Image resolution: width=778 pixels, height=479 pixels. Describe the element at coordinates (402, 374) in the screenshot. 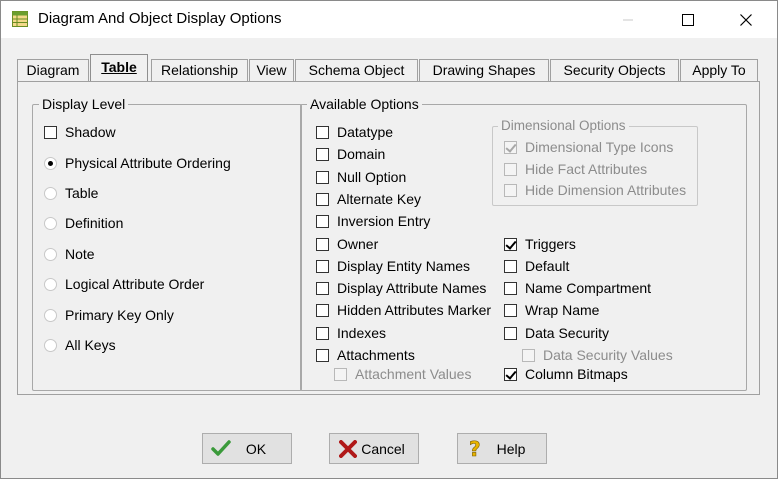

I see `attachment-values-option: Attachment Values` at that location.